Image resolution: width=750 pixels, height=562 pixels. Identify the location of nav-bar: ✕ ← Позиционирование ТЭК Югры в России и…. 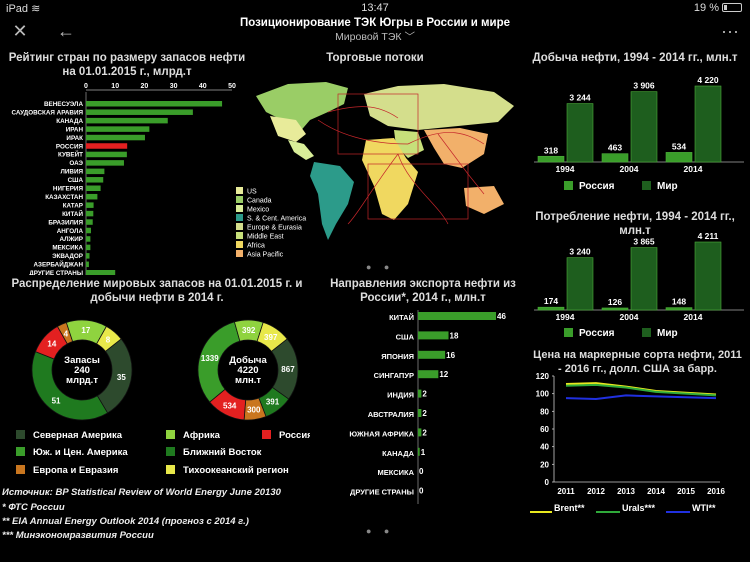
(375, 31).